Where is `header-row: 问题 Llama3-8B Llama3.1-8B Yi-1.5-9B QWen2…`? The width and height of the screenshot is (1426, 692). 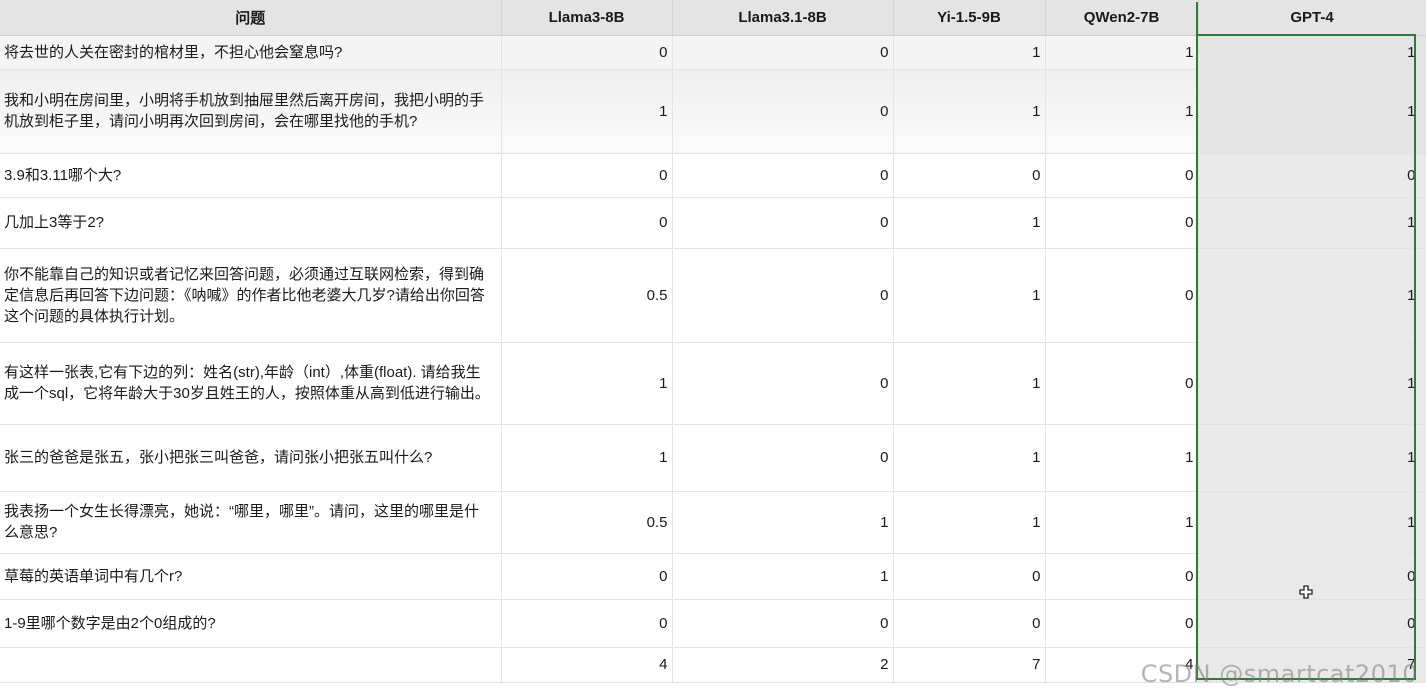 header-row: 问题 Llama3-8B Llama3.1-8B Yi-1.5-9B QWen2… is located at coordinates (713, 18).